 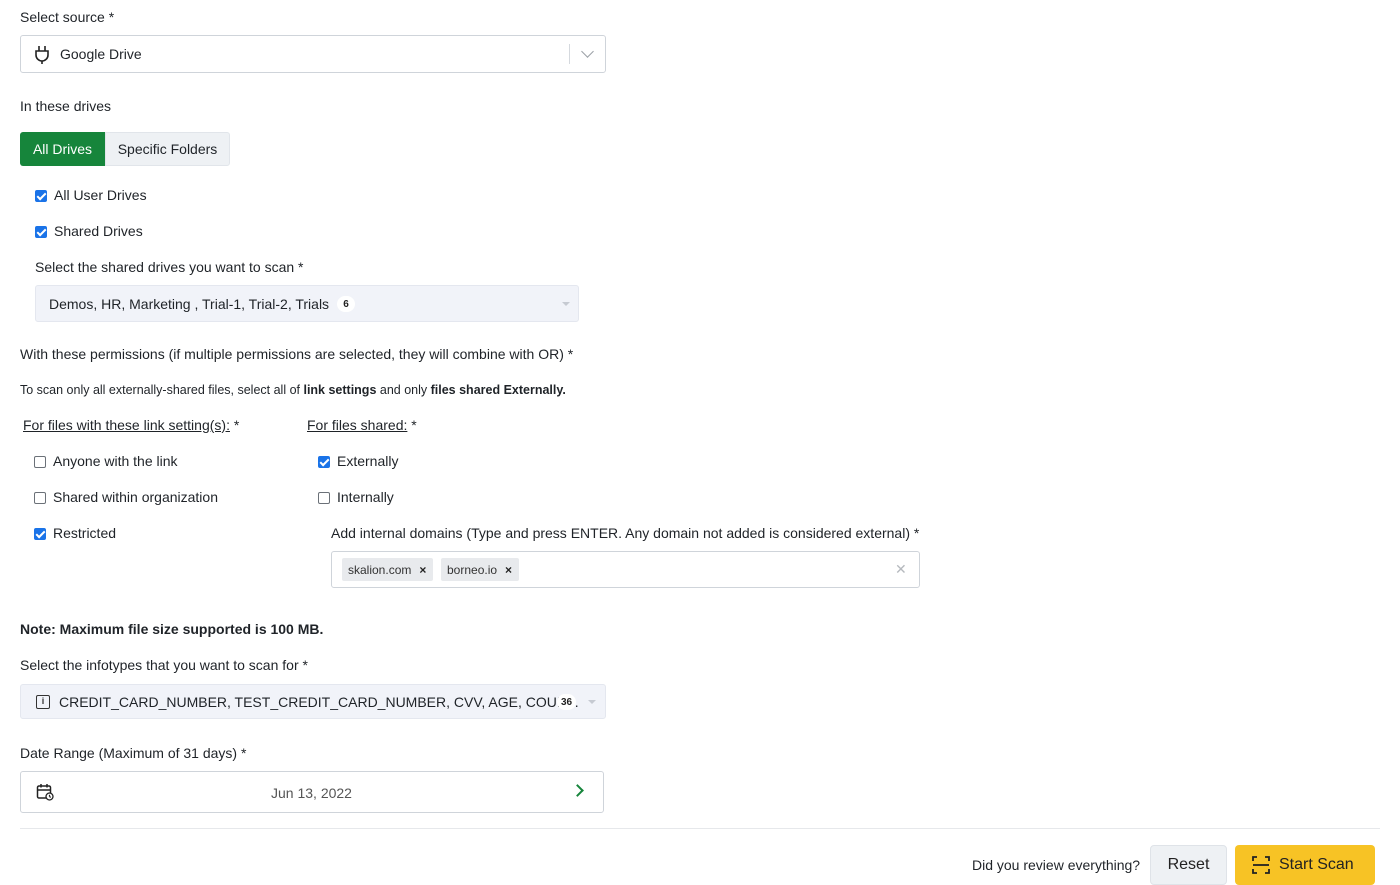 What do you see at coordinates (135, 497) in the screenshot?
I see `shared-within-org-label: Shared within organization` at bounding box center [135, 497].